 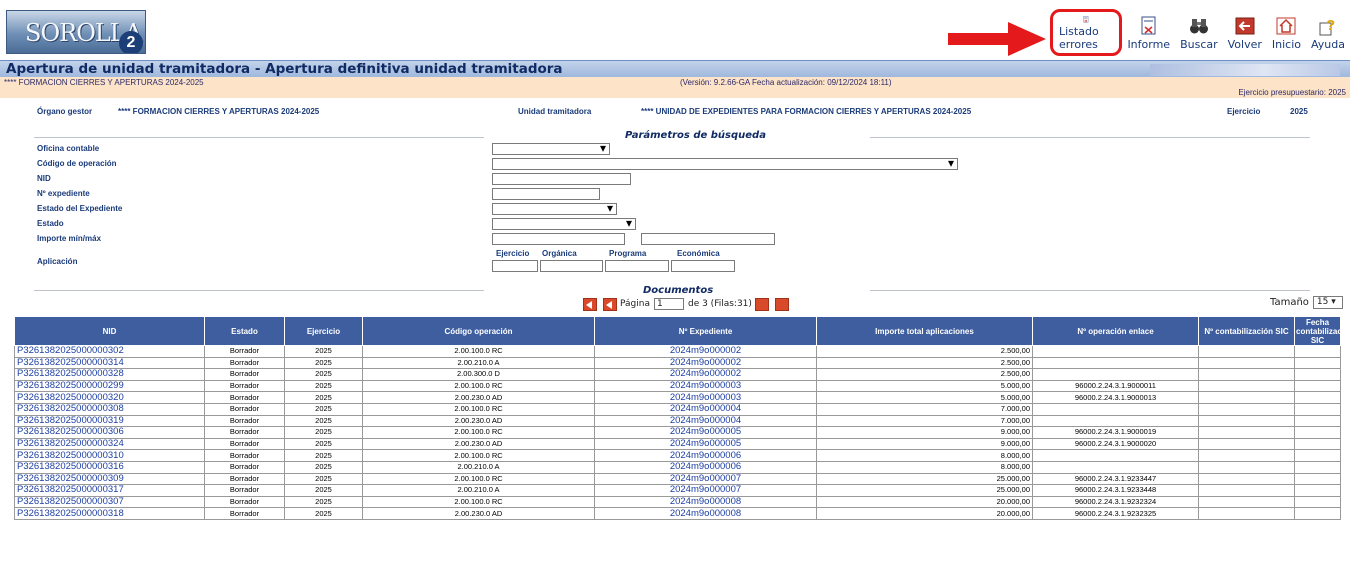 What do you see at coordinates (109, 421) in the screenshot?
I see `nid-link: P3261382025000000319` at bounding box center [109, 421].